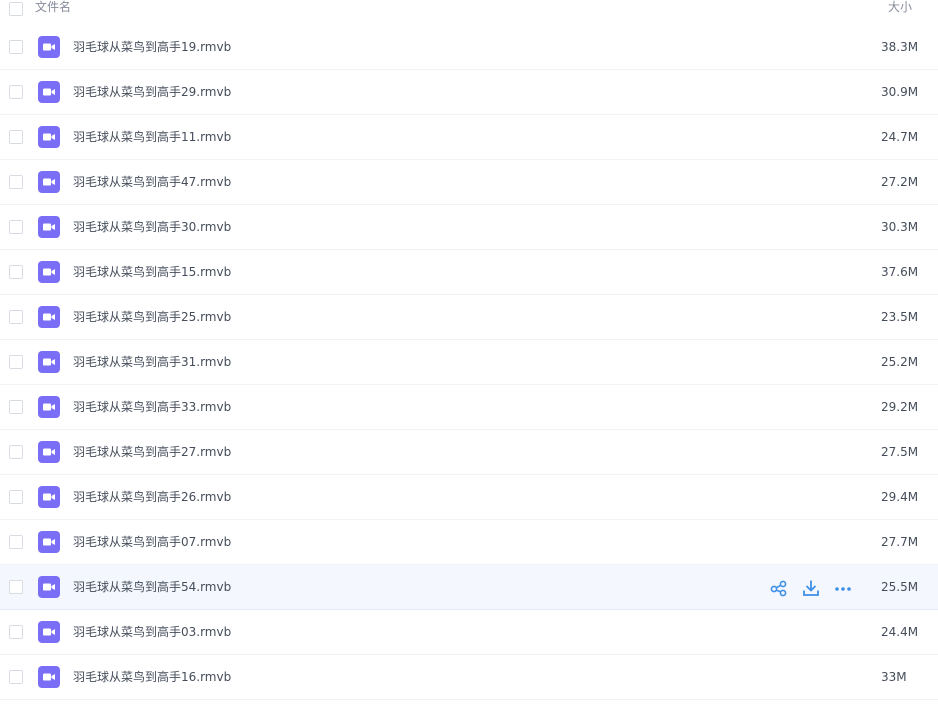 The height and width of the screenshot is (726, 938). I want to click on file-name: 羽毛球从菜鸟到高手11.rmvb, so click(152, 137).